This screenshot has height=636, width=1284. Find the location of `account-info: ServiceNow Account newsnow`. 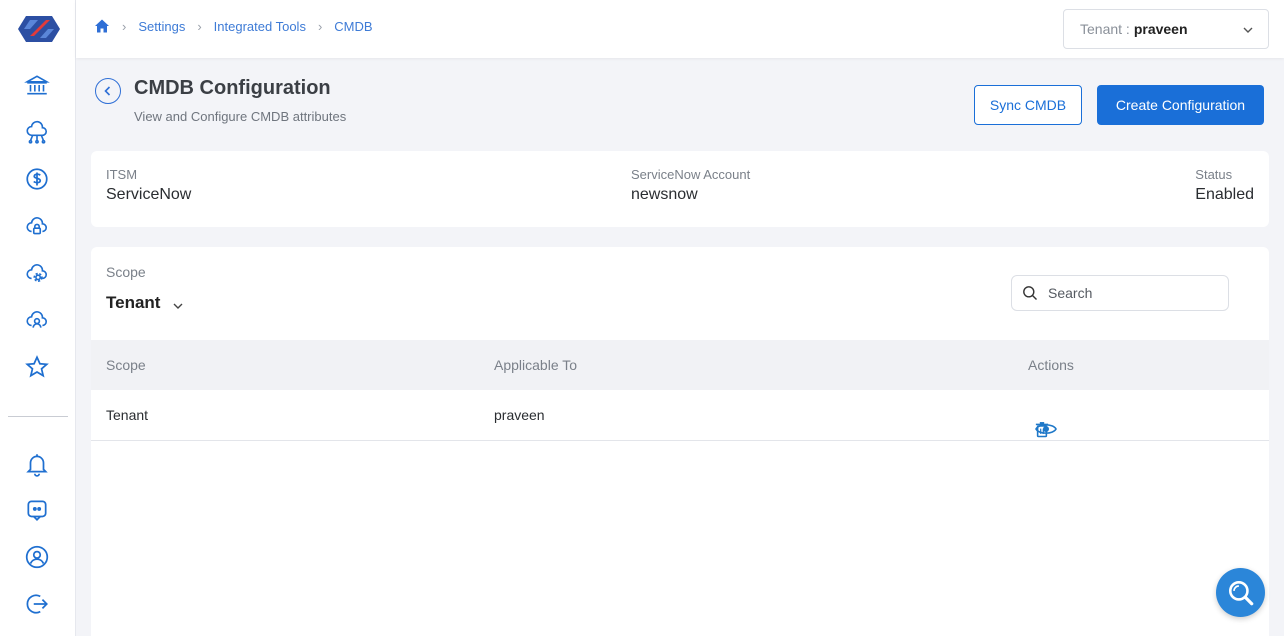

account-info: ServiceNow Account newsnow is located at coordinates (690, 185).